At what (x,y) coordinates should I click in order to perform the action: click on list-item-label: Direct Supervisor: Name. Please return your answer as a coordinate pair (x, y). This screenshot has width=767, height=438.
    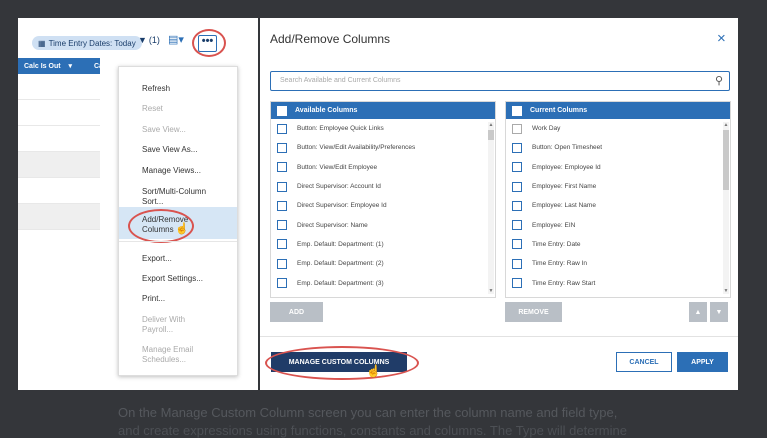
    Looking at the image, I should click on (332, 225).